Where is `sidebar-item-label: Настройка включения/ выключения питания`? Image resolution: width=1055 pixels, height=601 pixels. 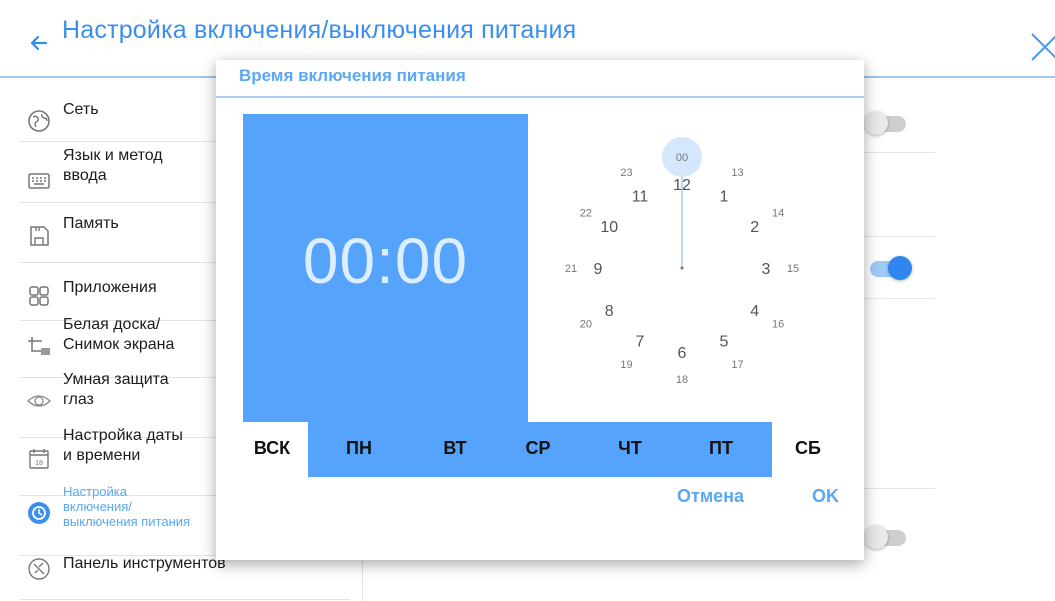
sidebar-item-label: Настройка включения/ выключения питания is located at coordinates (127, 506).